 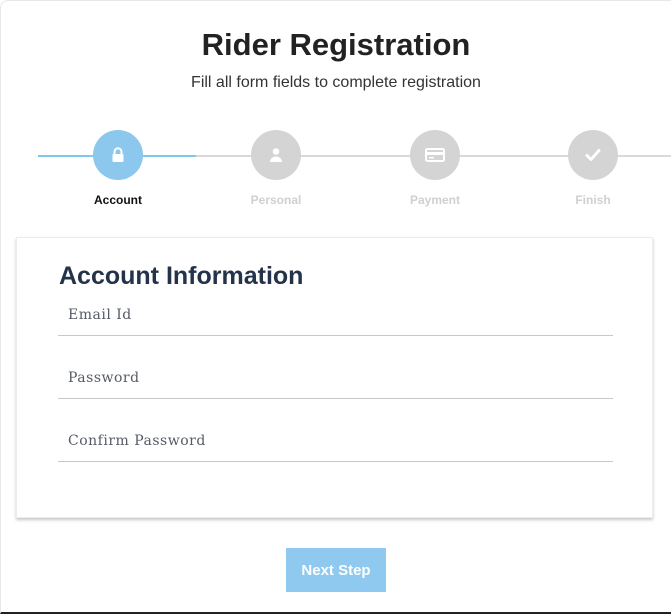 I want to click on step-personal-label: Personal, so click(x=276, y=200).